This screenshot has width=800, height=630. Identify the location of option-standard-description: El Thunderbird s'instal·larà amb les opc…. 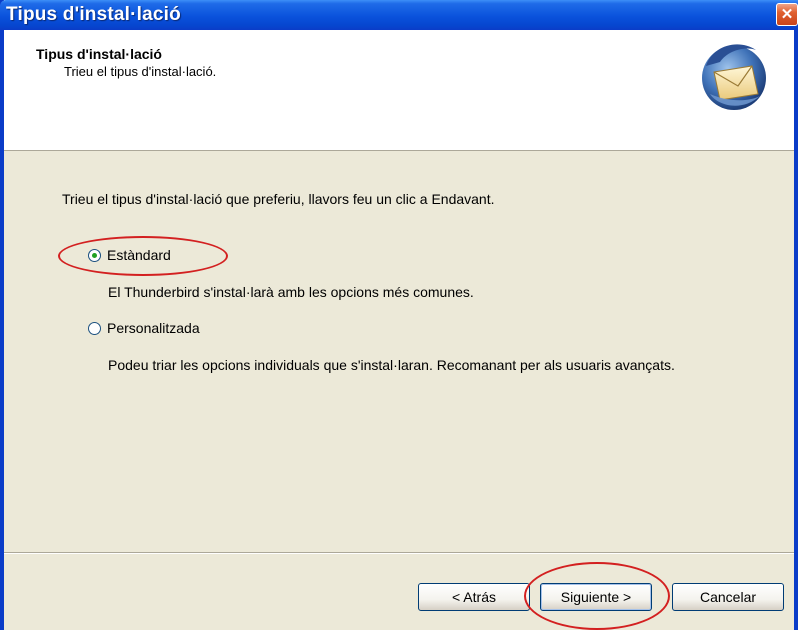
(291, 292).